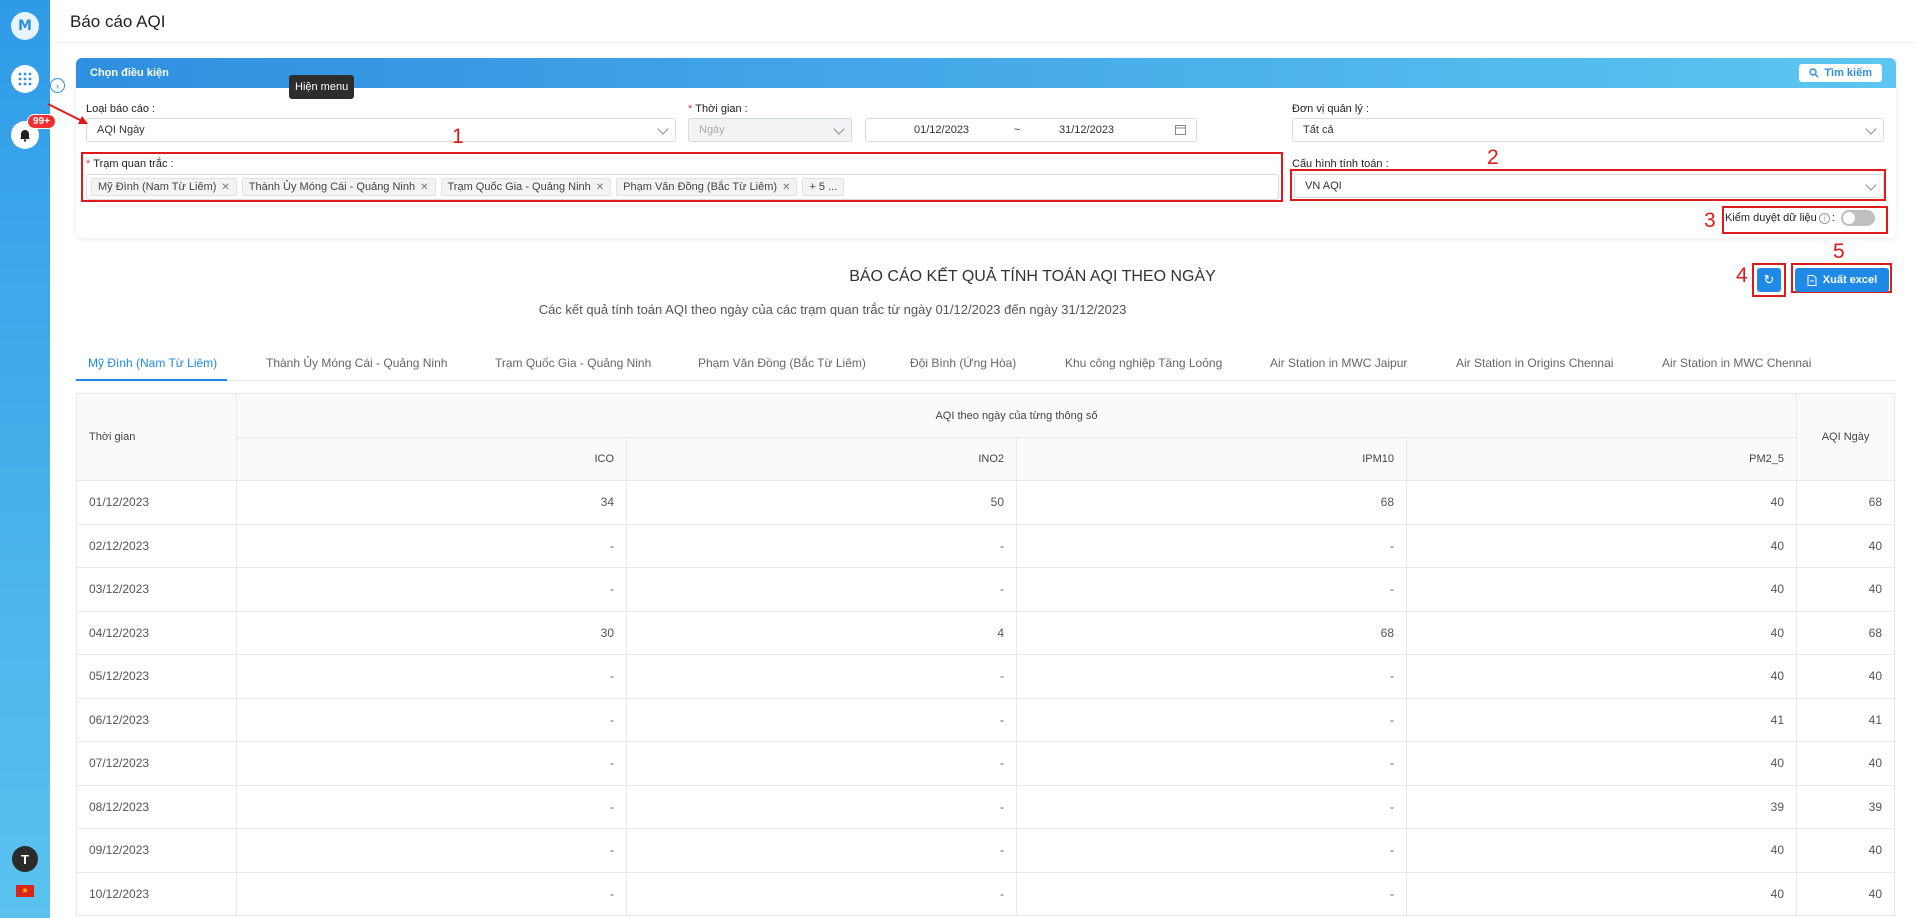  What do you see at coordinates (986, 589) in the screenshot?
I see `table-row: 03/12/2023- - -40 40` at bounding box center [986, 589].